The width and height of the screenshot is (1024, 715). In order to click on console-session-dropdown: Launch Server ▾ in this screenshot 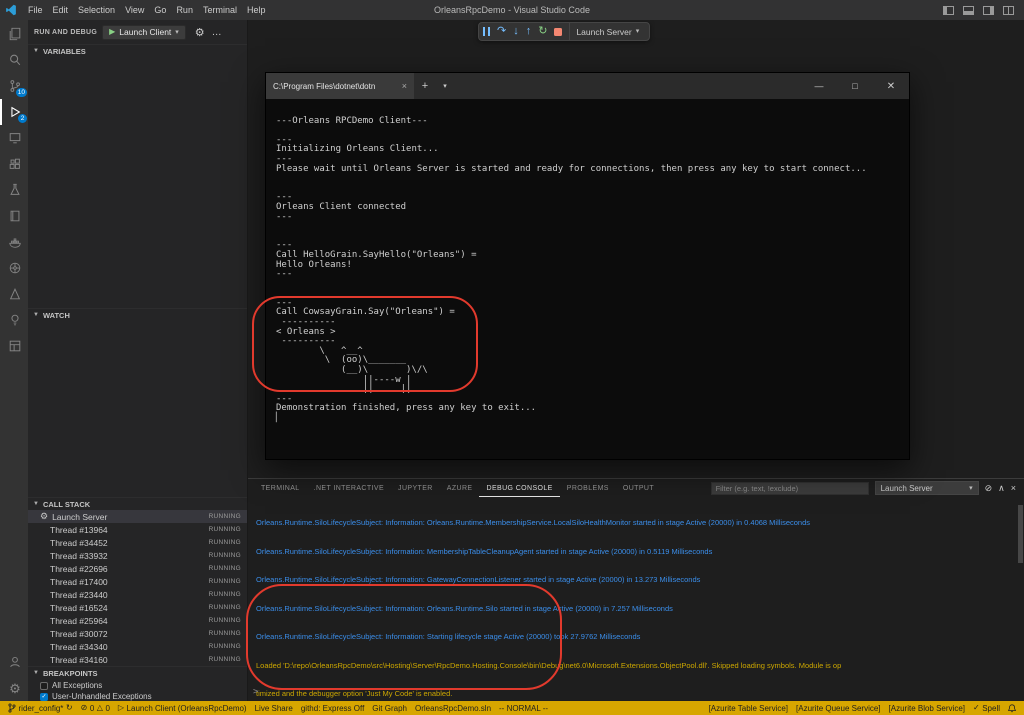, I will do `click(926, 488)`.